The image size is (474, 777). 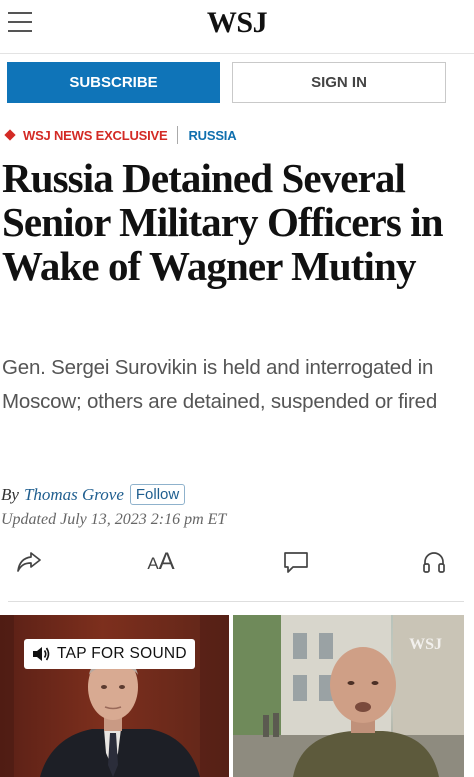 What do you see at coordinates (237, 23) in the screenshot?
I see `wsj-logo: WSJ` at bounding box center [237, 23].